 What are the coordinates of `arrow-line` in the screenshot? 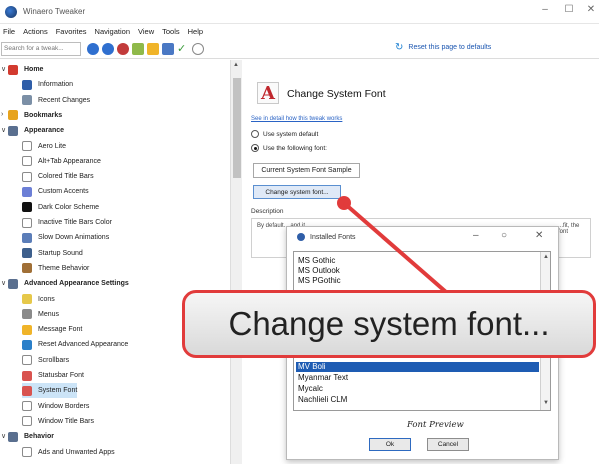 It's located at (395, 247).